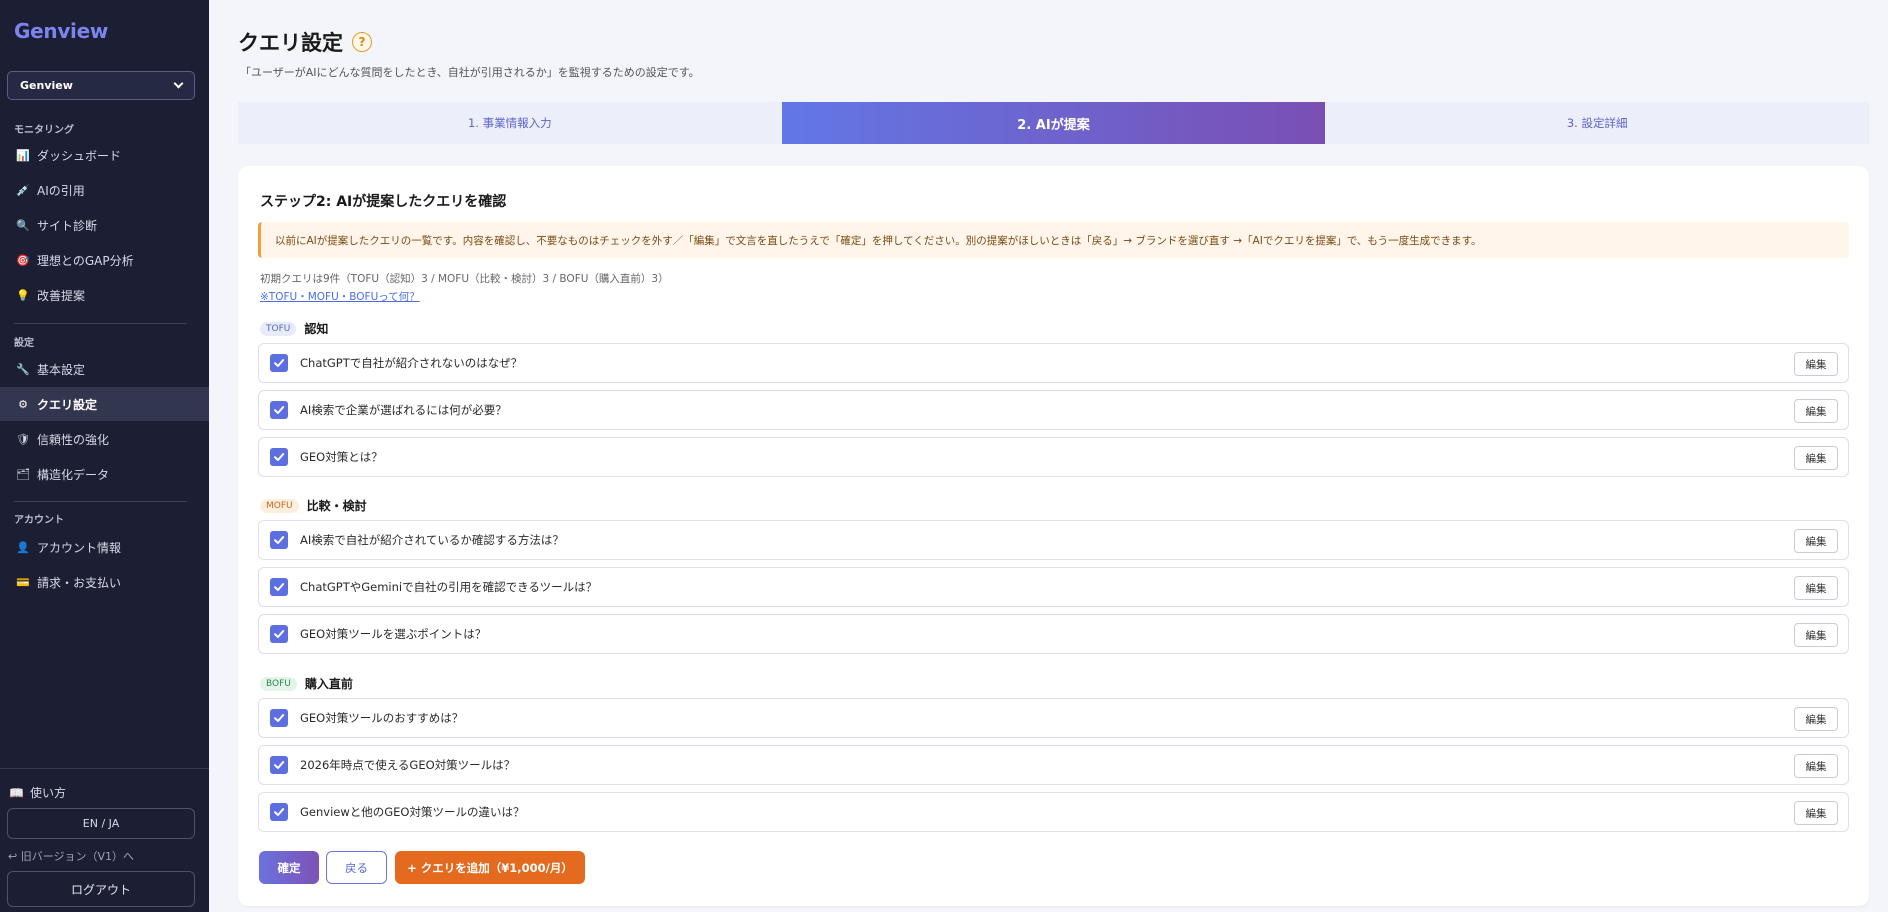 The image size is (1888, 912). I want to click on mofu-badge: MOFU, so click(279, 505).